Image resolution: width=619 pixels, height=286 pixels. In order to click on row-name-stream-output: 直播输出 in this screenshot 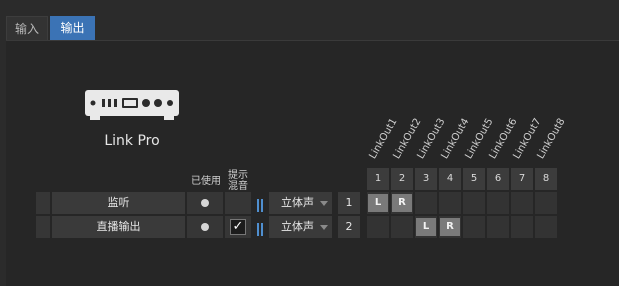, I will do `click(118, 227)`.